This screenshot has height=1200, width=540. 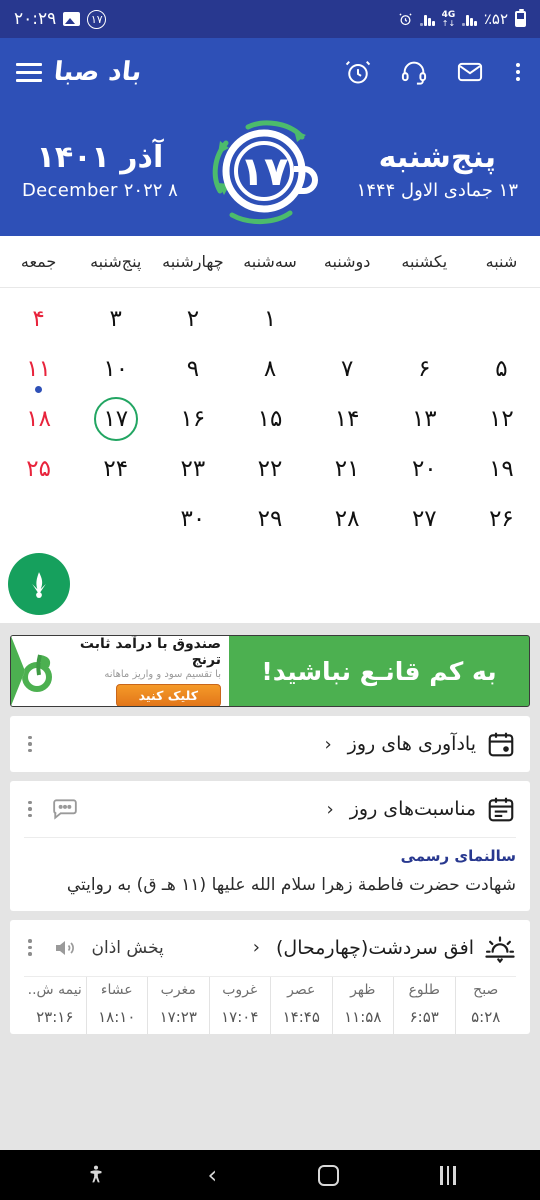 What do you see at coordinates (127, 947) in the screenshot?
I see `azan-label: پخش اذان` at bounding box center [127, 947].